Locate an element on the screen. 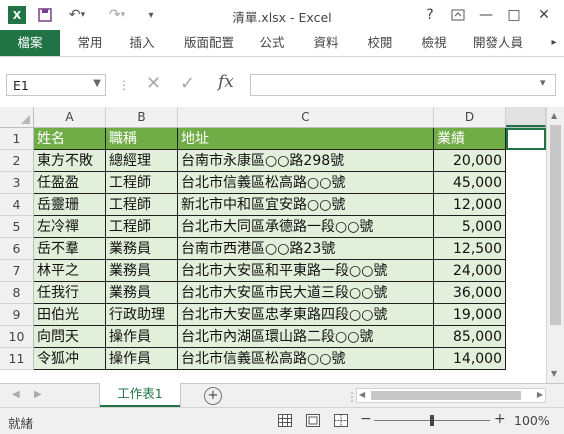 The height and width of the screenshot is (434, 564). table-cell: 台北市大安區市民大道三段○○號 is located at coordinates (306, 293).